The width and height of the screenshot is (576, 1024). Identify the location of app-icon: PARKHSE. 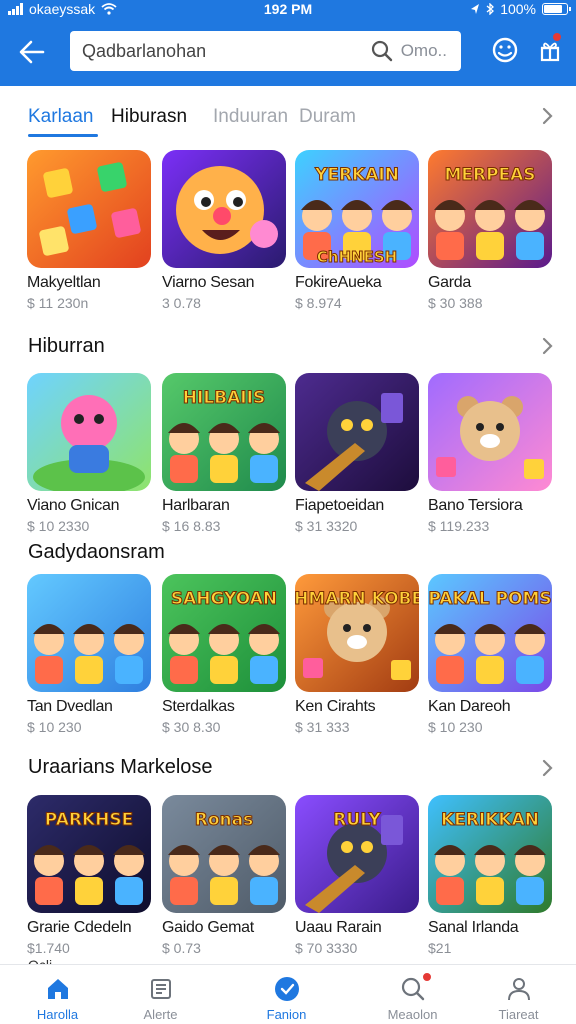
(89, 854).